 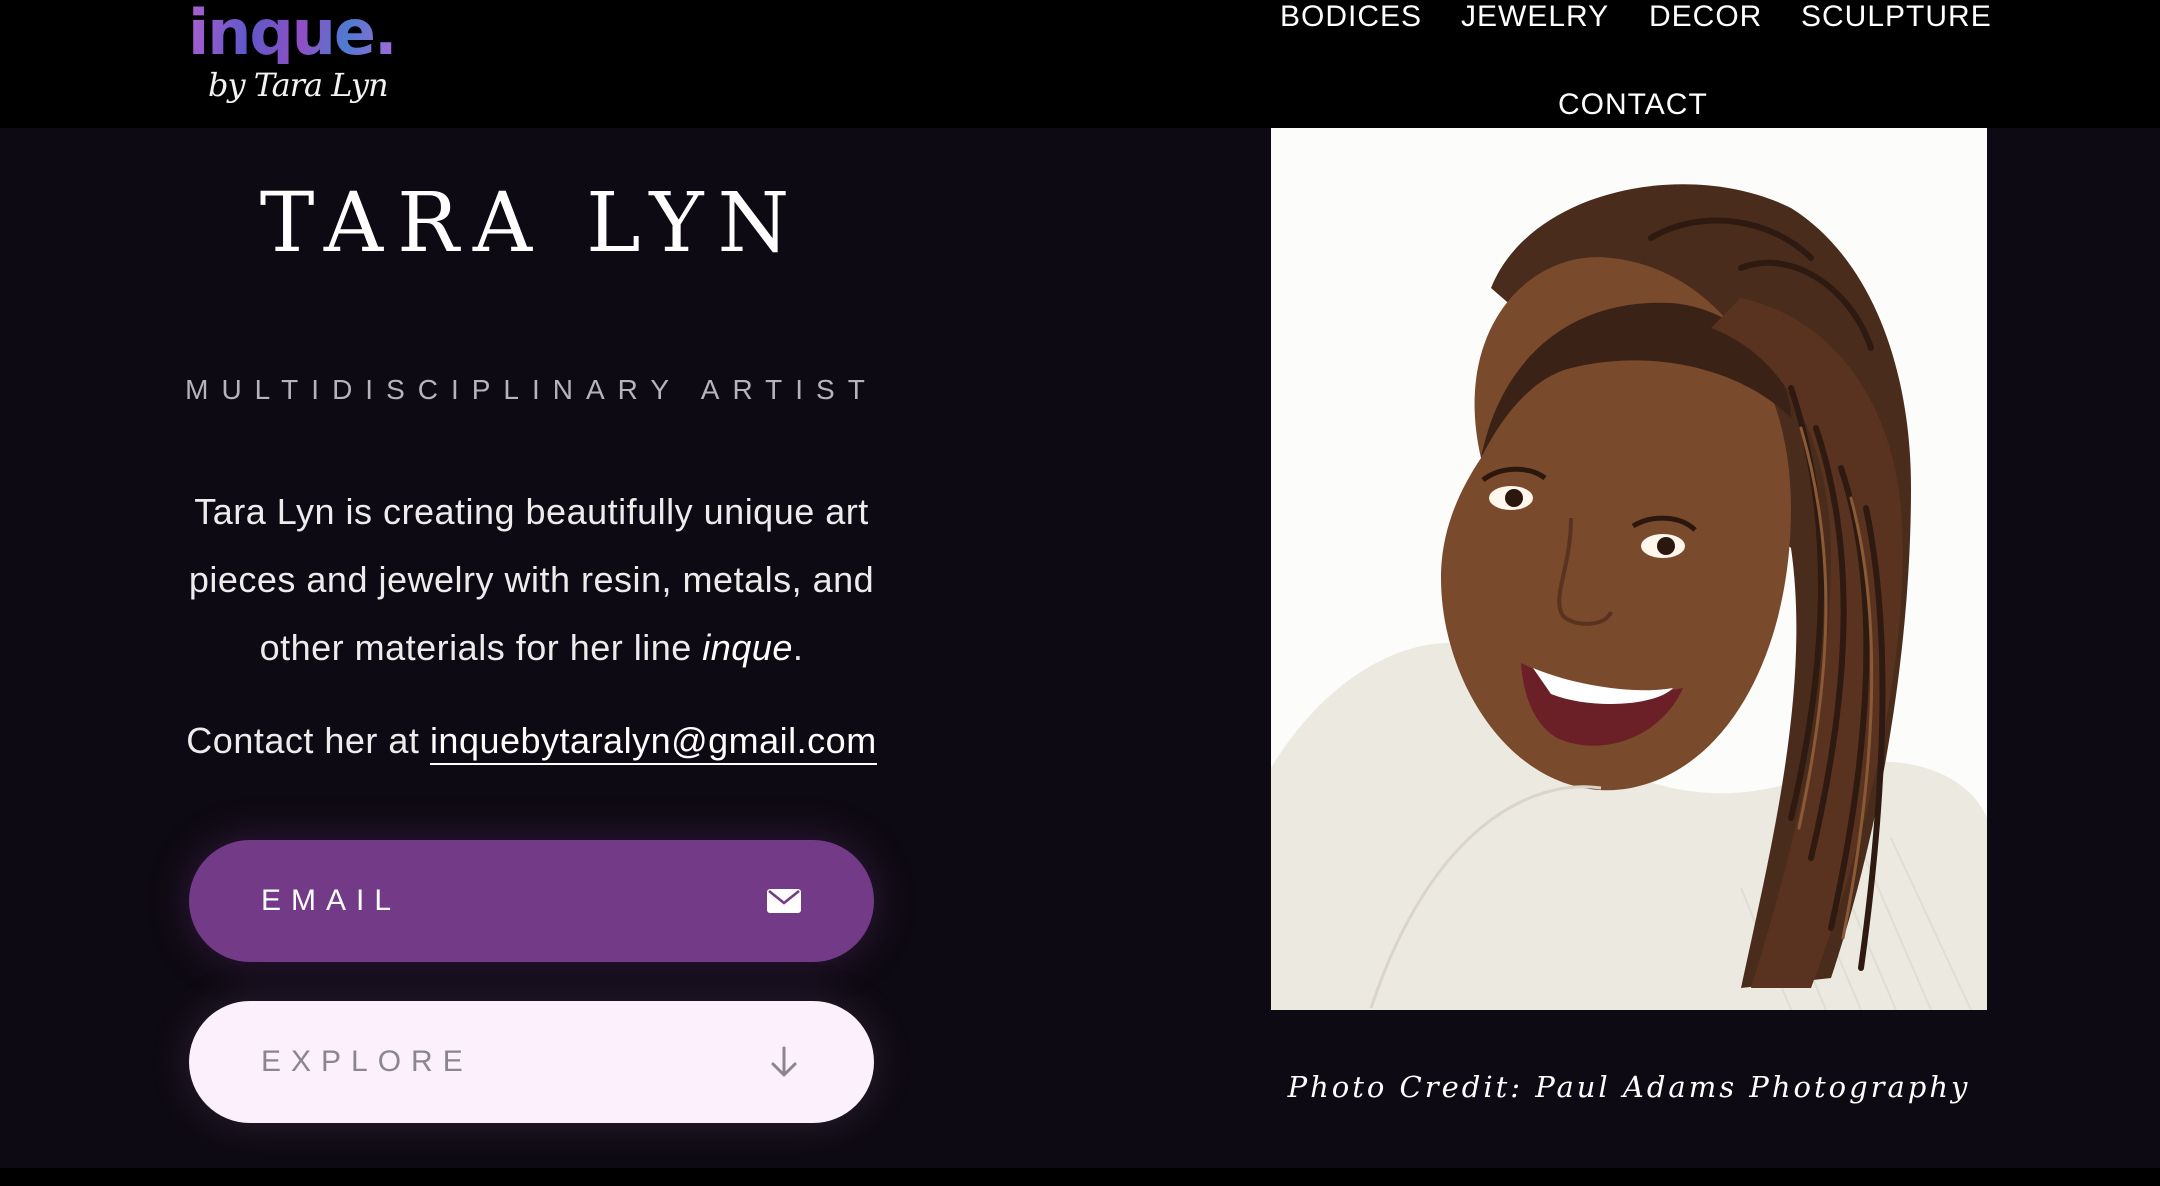 I want to click on envelope-icon, so click(x=784, y=901).